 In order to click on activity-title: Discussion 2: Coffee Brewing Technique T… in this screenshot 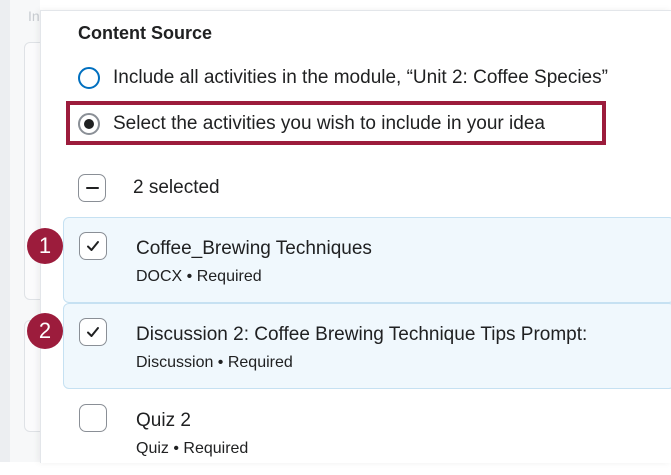, I will do `click(361, 335)`.